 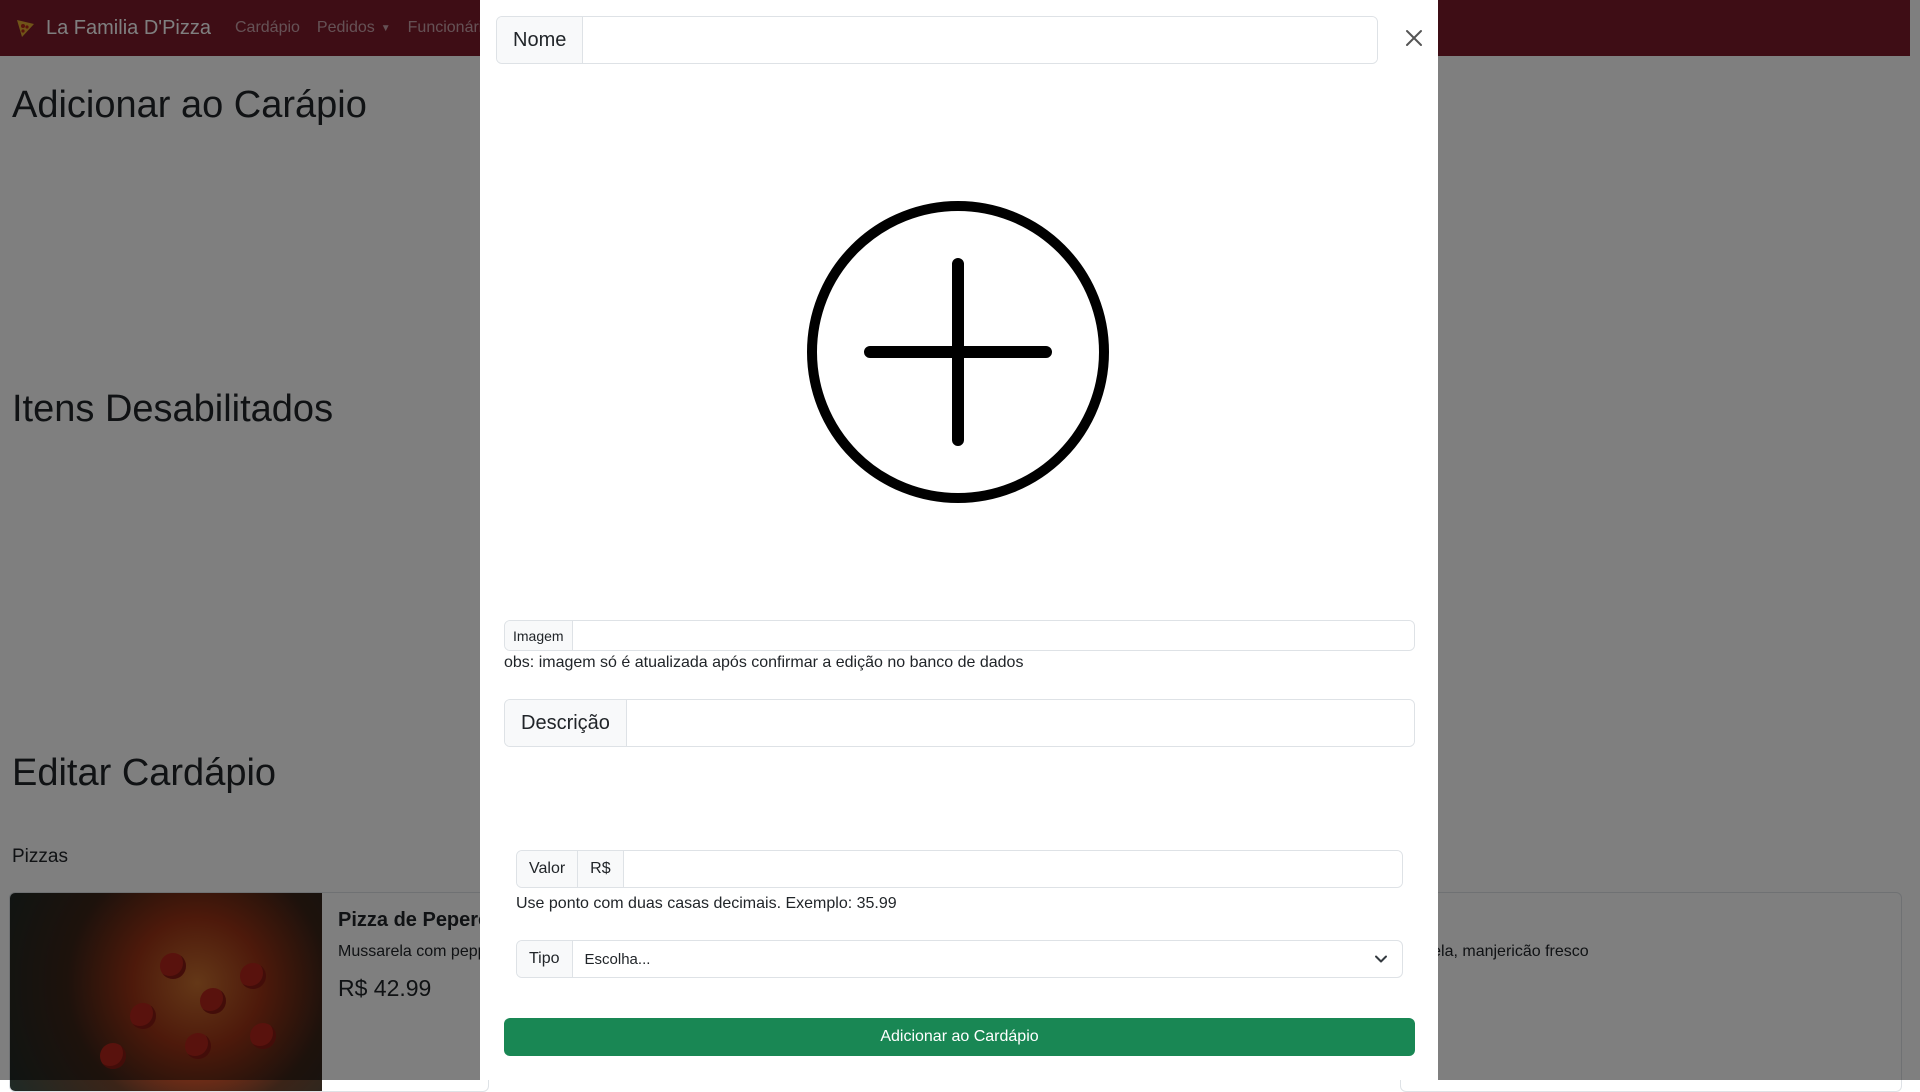 I want to click on description-input-group: Descrição, so click(x=959, y=723).